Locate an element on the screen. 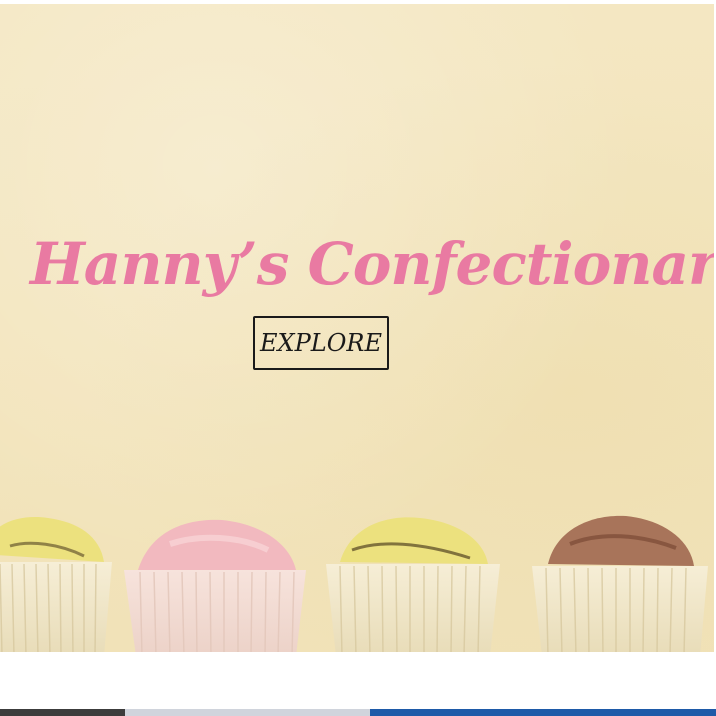  cupcake-pink is located at coordinates (215, 585).